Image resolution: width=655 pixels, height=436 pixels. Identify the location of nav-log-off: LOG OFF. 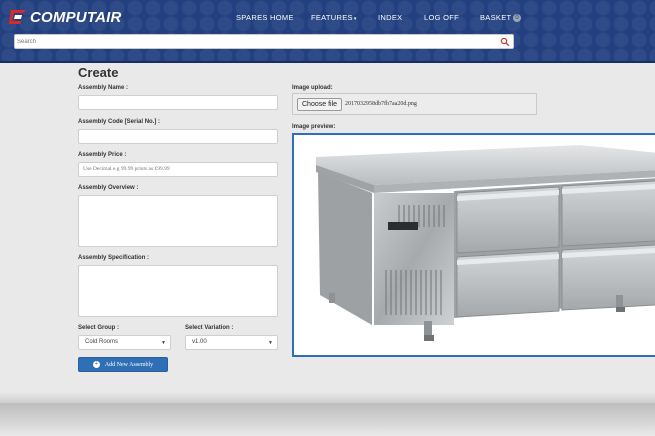
(441, 17).